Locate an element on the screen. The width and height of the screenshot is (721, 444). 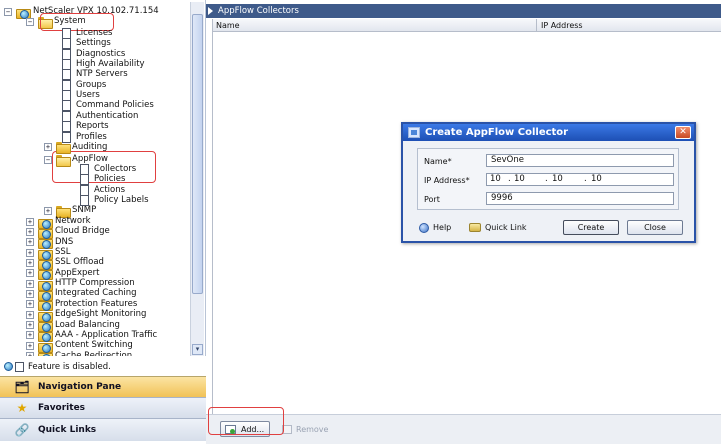
tree-item-network: + Network is located at coordinates (58, 222).